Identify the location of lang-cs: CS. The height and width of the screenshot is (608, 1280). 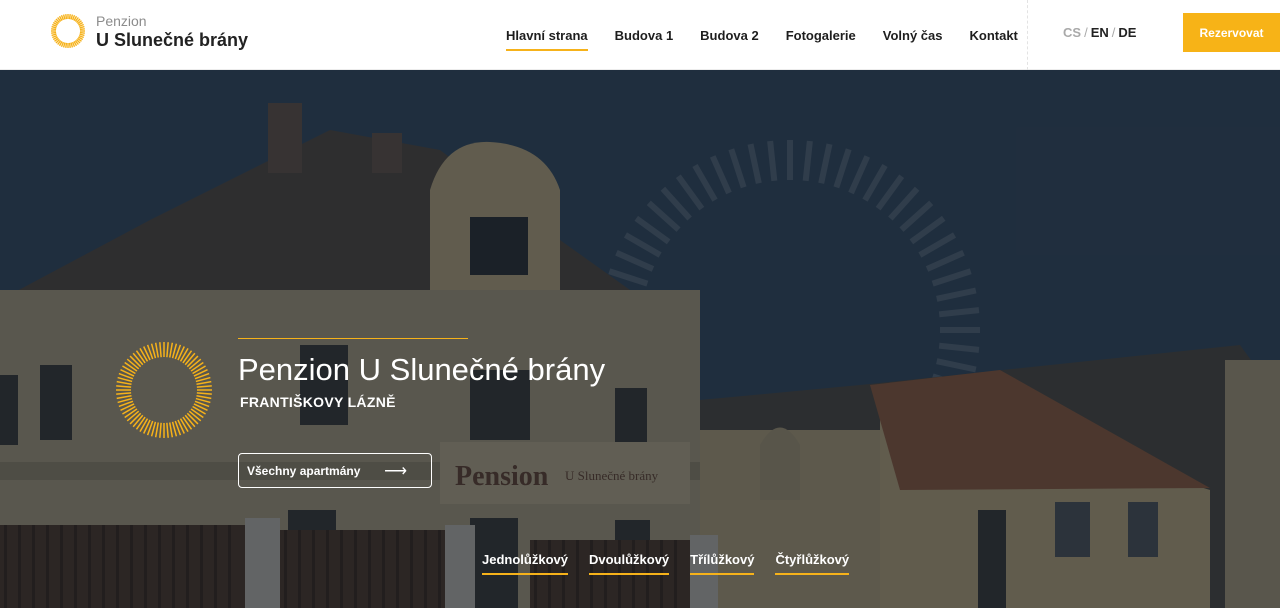
(1072, 32).